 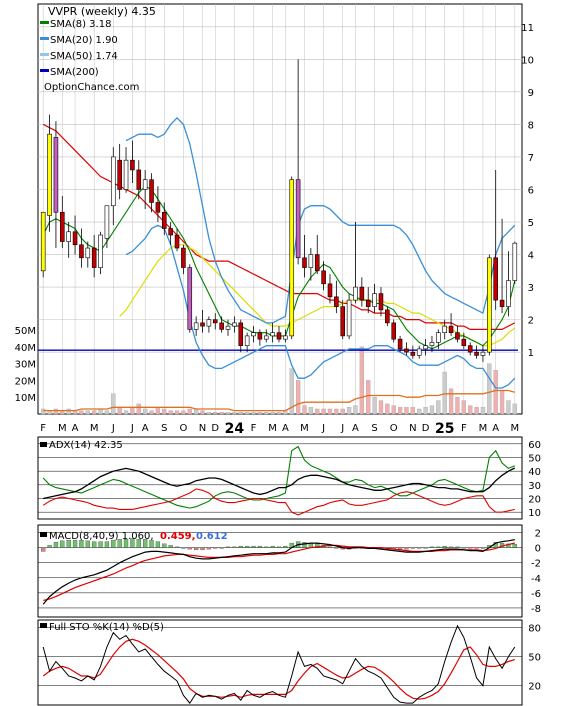 I want to click on adx-tick-0: 60, so click(x=534, y=445).